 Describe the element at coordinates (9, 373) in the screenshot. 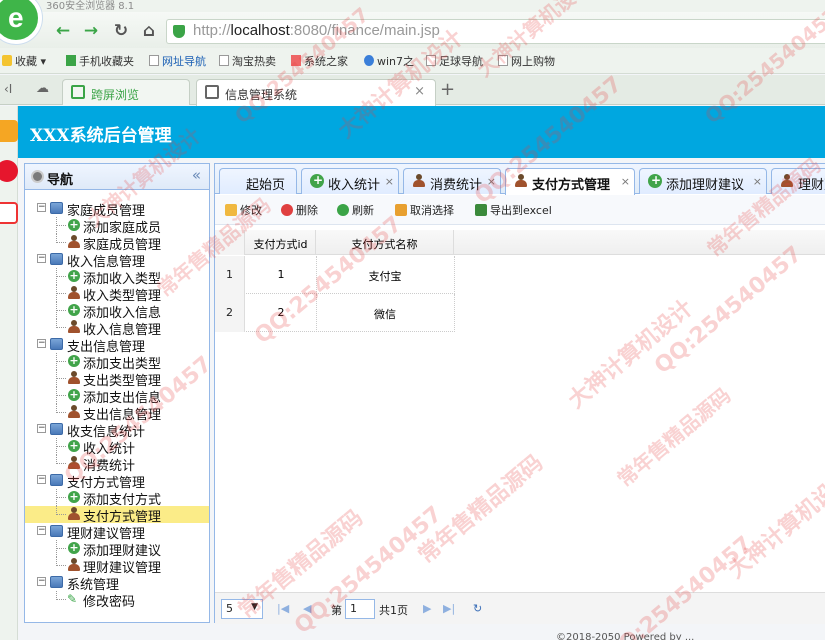

I see `browser-sidebar` at that location.